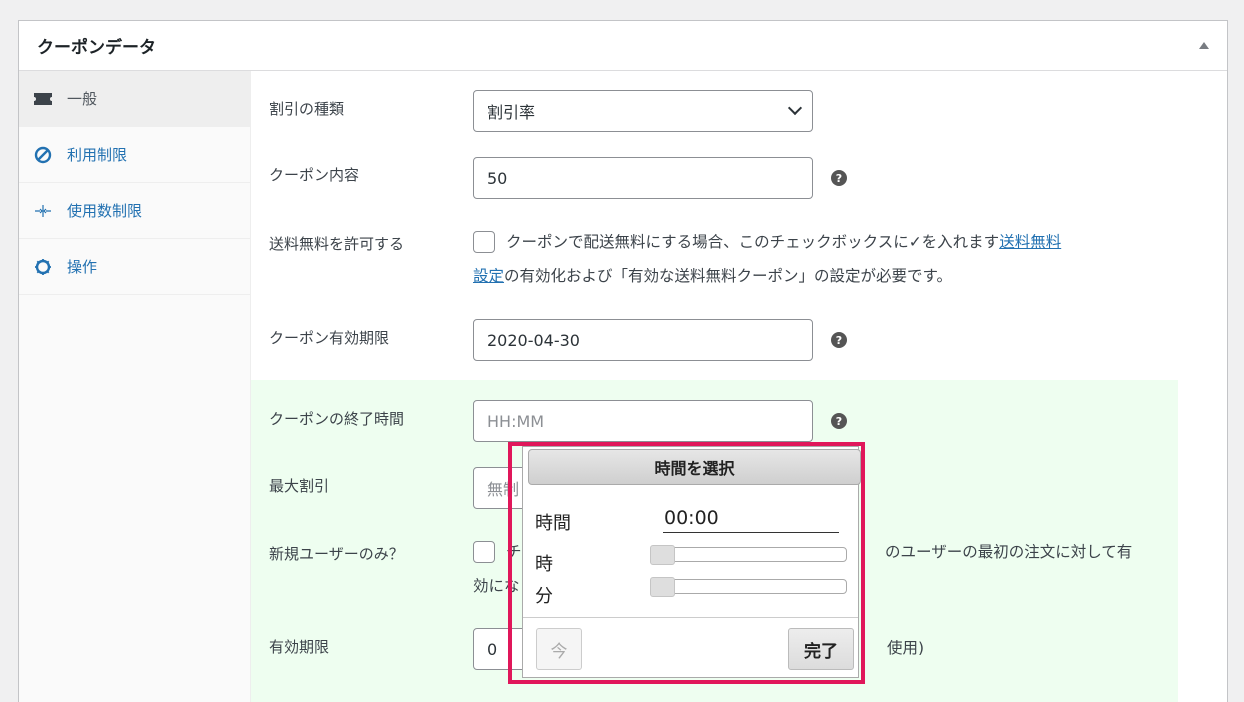  Describe the element at coordinates (906, 648) in the screenshot. I see `validity-suffix: 使用)` at that location.